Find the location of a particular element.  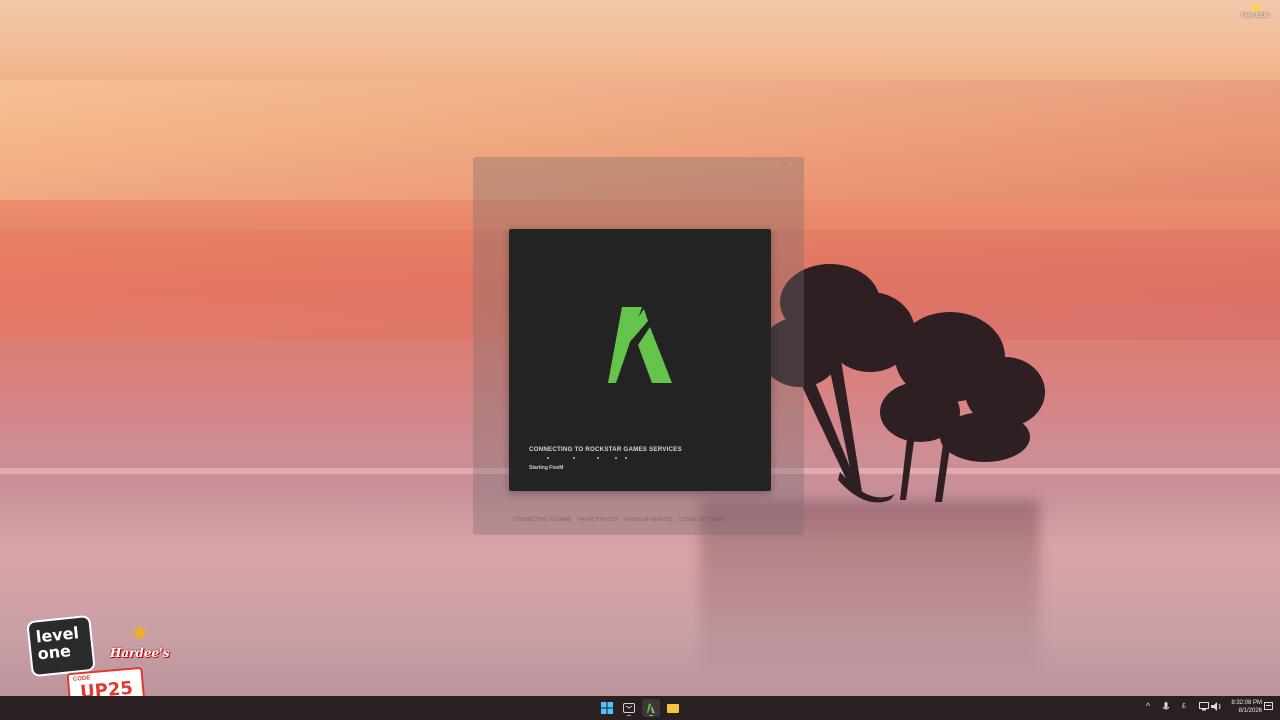

fivem-icon is located at coordinates (651, 708).